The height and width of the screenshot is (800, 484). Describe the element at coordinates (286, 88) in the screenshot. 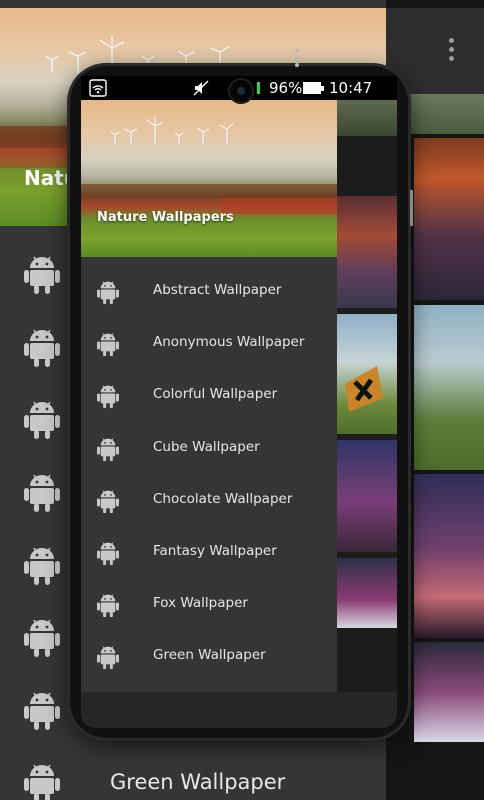

I see `battery-percent: 96%` at that location.